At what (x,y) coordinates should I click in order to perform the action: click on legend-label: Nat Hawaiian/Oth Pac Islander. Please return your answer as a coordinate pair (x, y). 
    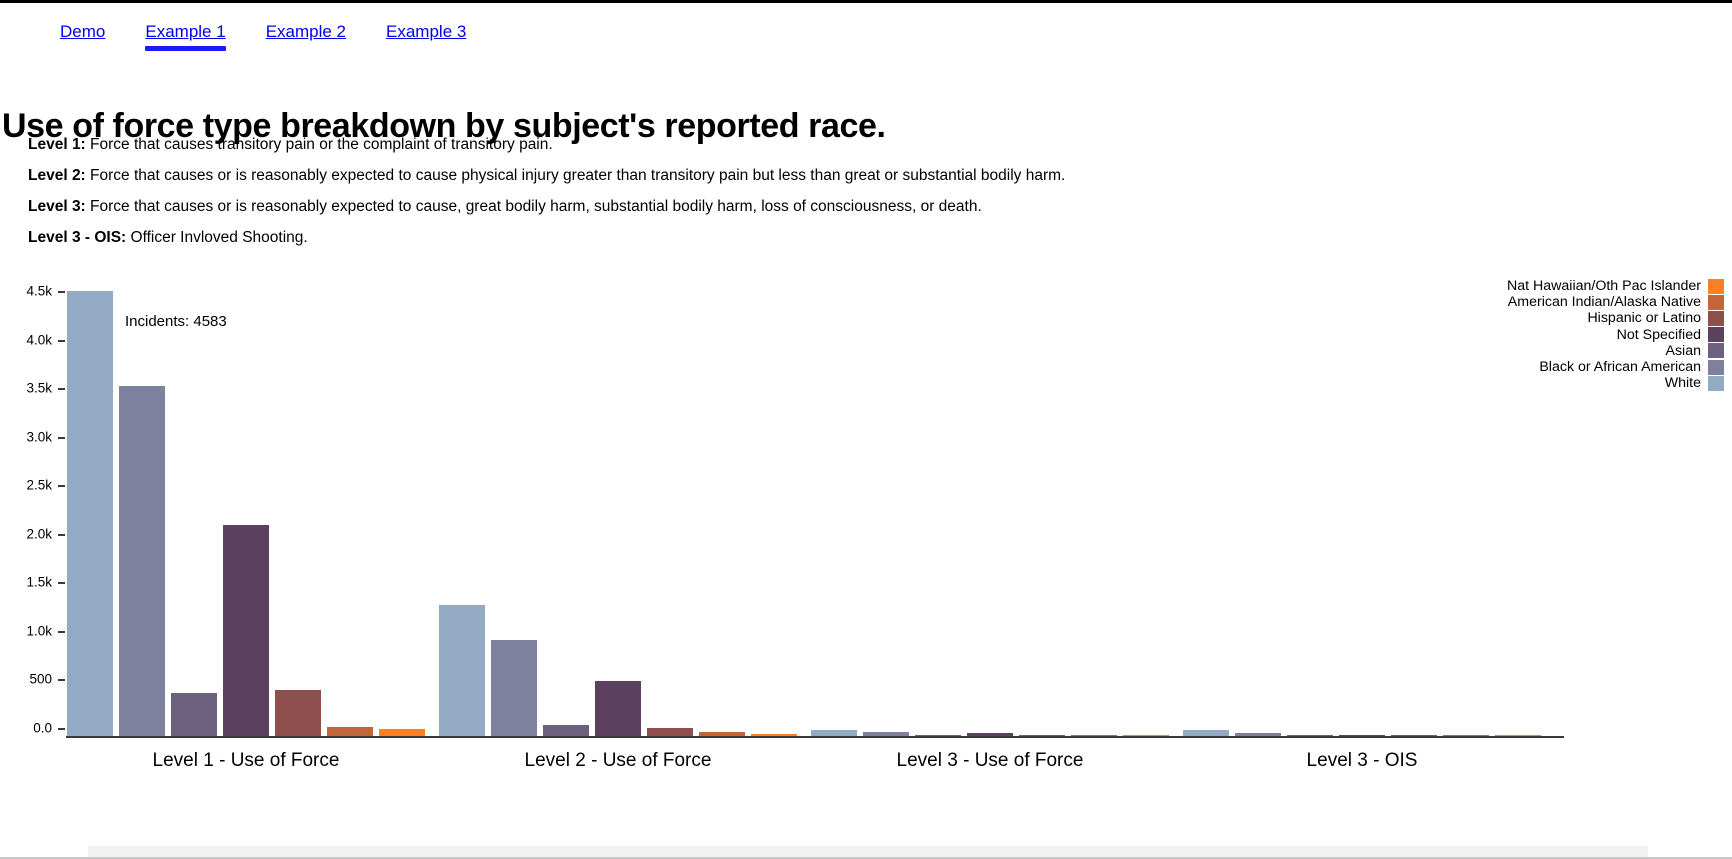
    Looking at the image, I should click on (1604, 286).